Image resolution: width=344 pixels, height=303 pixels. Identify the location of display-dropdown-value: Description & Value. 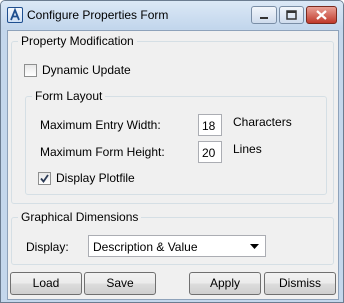
(145, 247).